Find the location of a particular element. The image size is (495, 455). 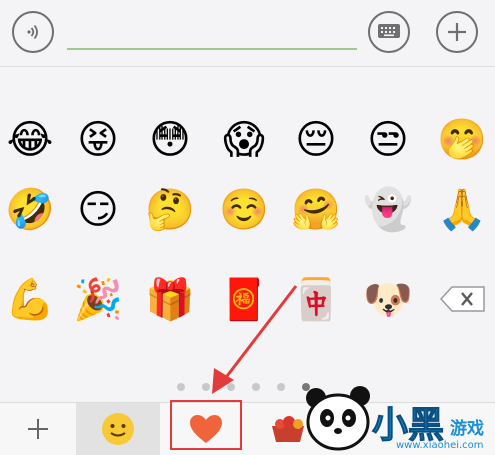

emoji-folded-hands: 🙏 is located at coordinates (462, 210).